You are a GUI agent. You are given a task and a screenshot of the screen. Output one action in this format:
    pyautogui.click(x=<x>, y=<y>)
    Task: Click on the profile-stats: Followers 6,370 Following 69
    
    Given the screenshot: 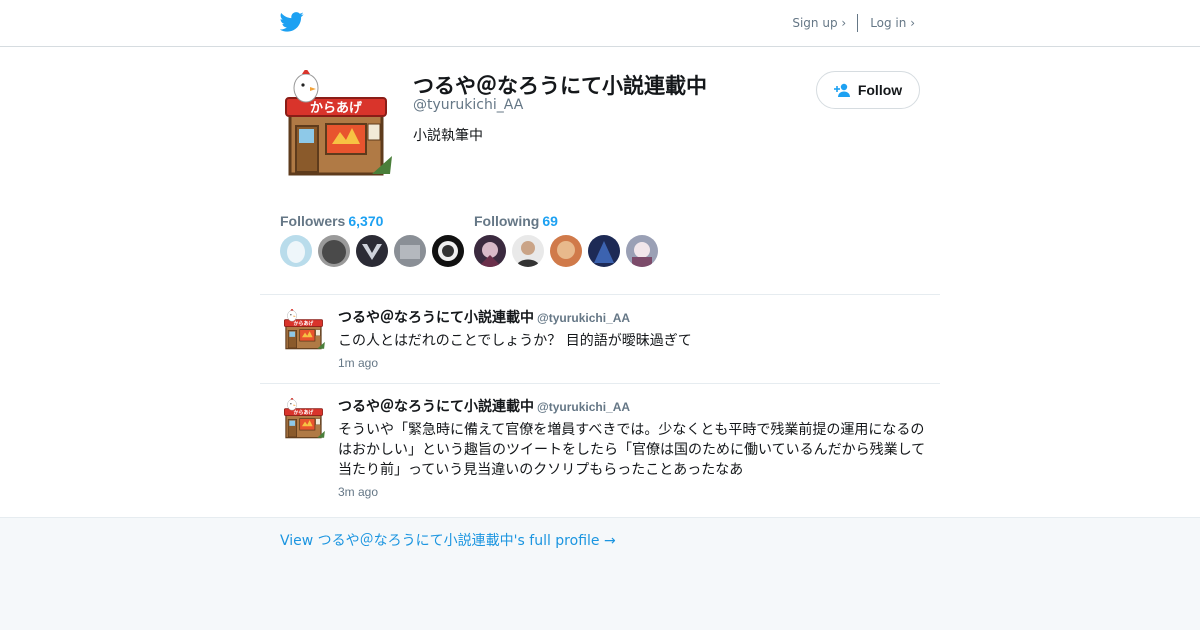 What is the action you would take?
    pyautogui.click(x=600, y=242)
    